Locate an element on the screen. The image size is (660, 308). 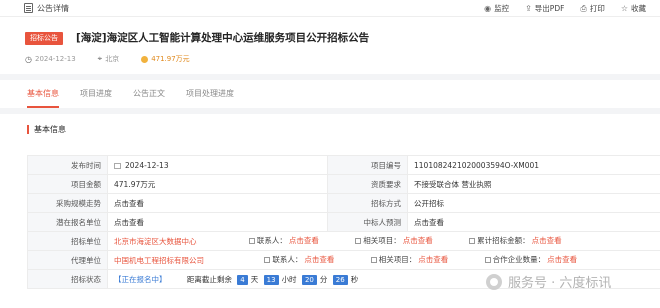
page-heading: 公告详情 is located at coordinates (46, 8).